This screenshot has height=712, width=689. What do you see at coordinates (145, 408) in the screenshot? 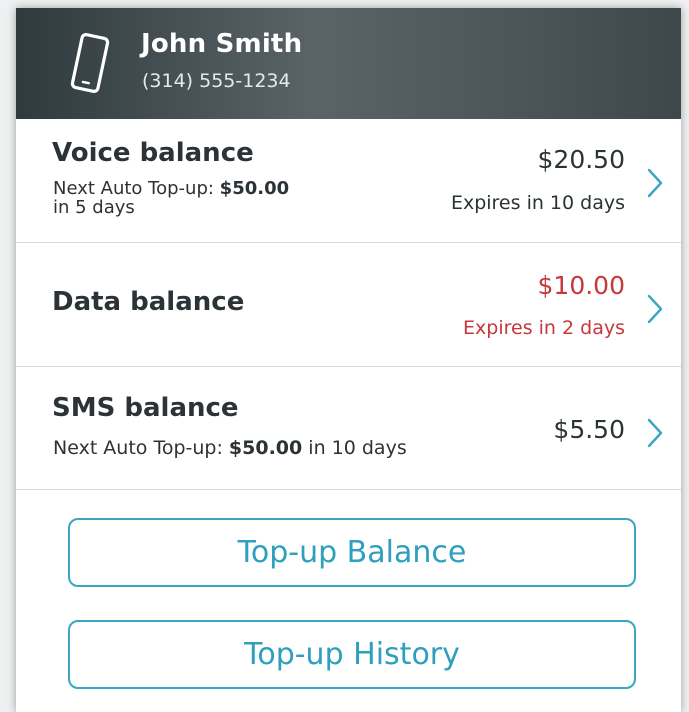
I see `sms-balance-title: SMS balance` at bounding box center [145, 408].